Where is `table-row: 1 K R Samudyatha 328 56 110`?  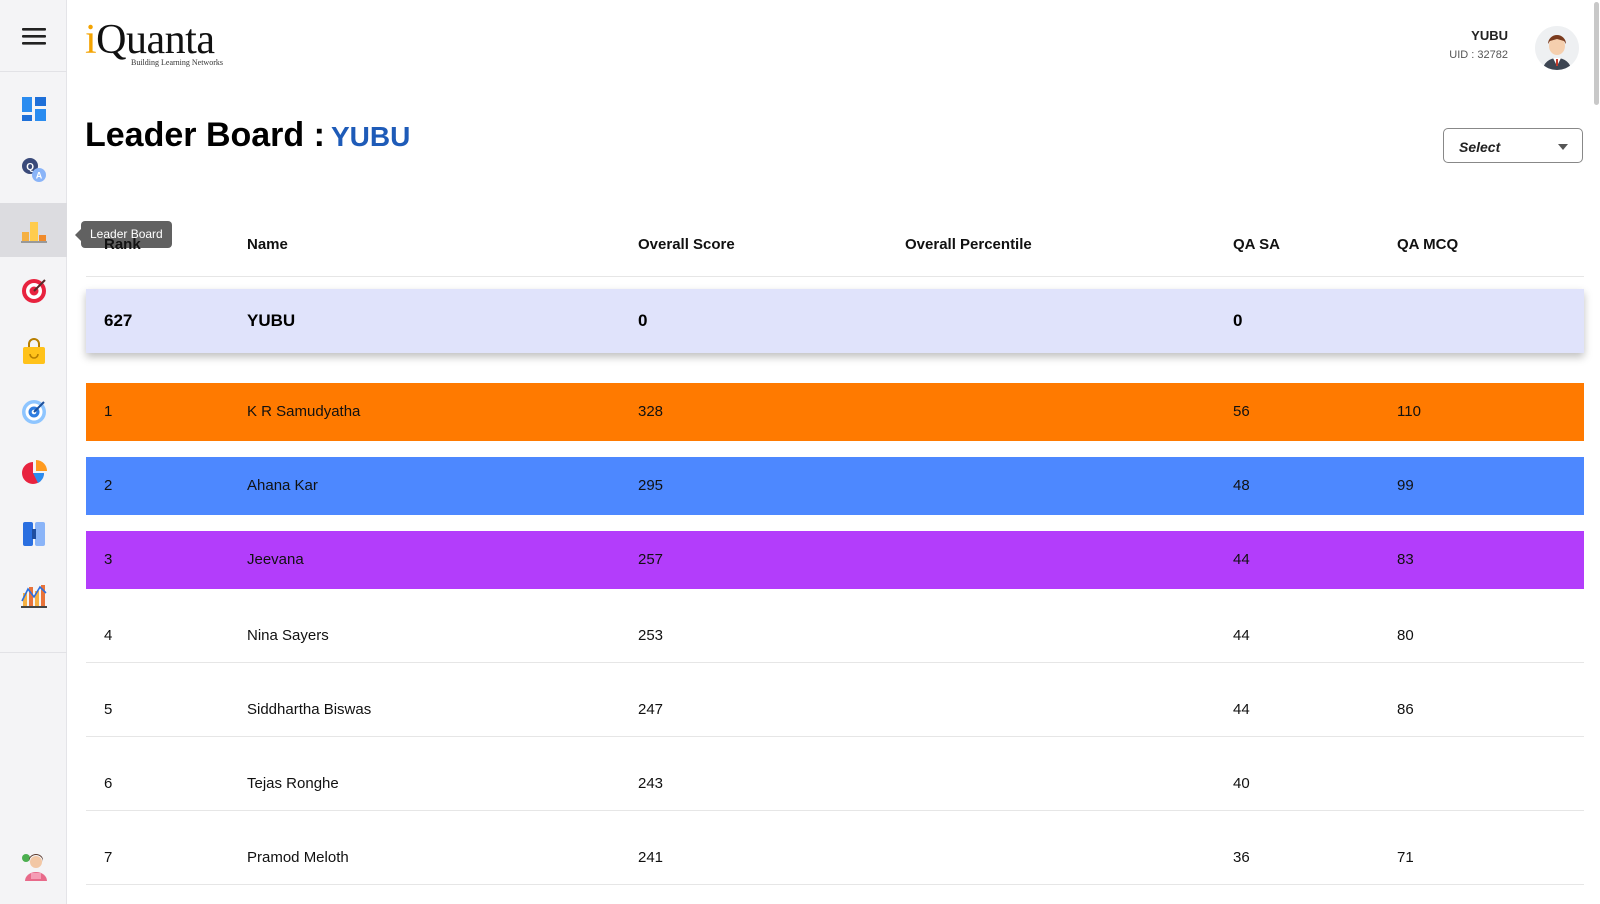
table-row: 1 K R Samudyatha 328 56 110 is located at coordinates (835, 412).